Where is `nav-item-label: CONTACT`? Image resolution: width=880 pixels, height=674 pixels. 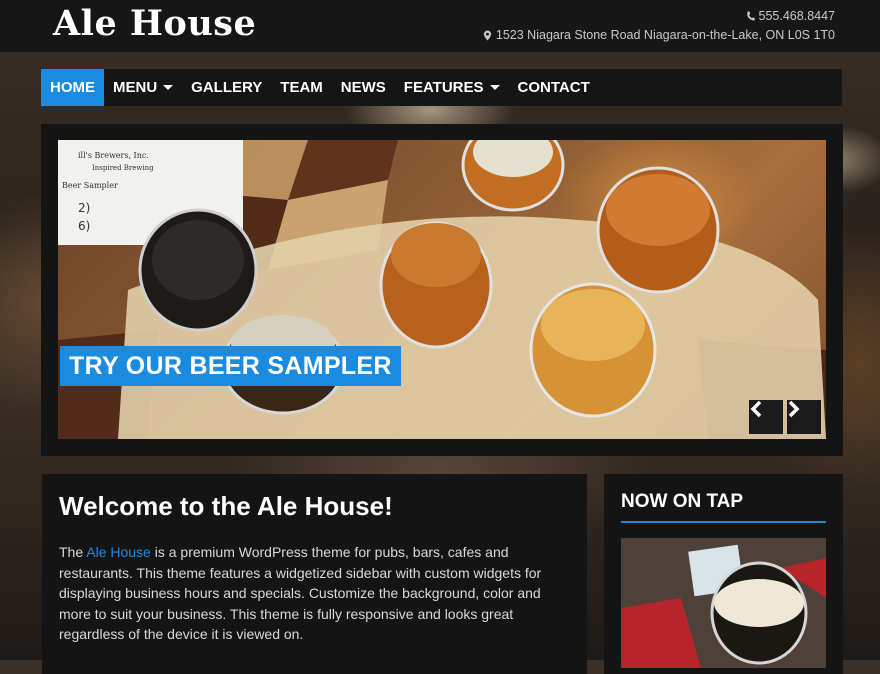
nav-item-label: CONTACT is located at coordinates (553, 87).